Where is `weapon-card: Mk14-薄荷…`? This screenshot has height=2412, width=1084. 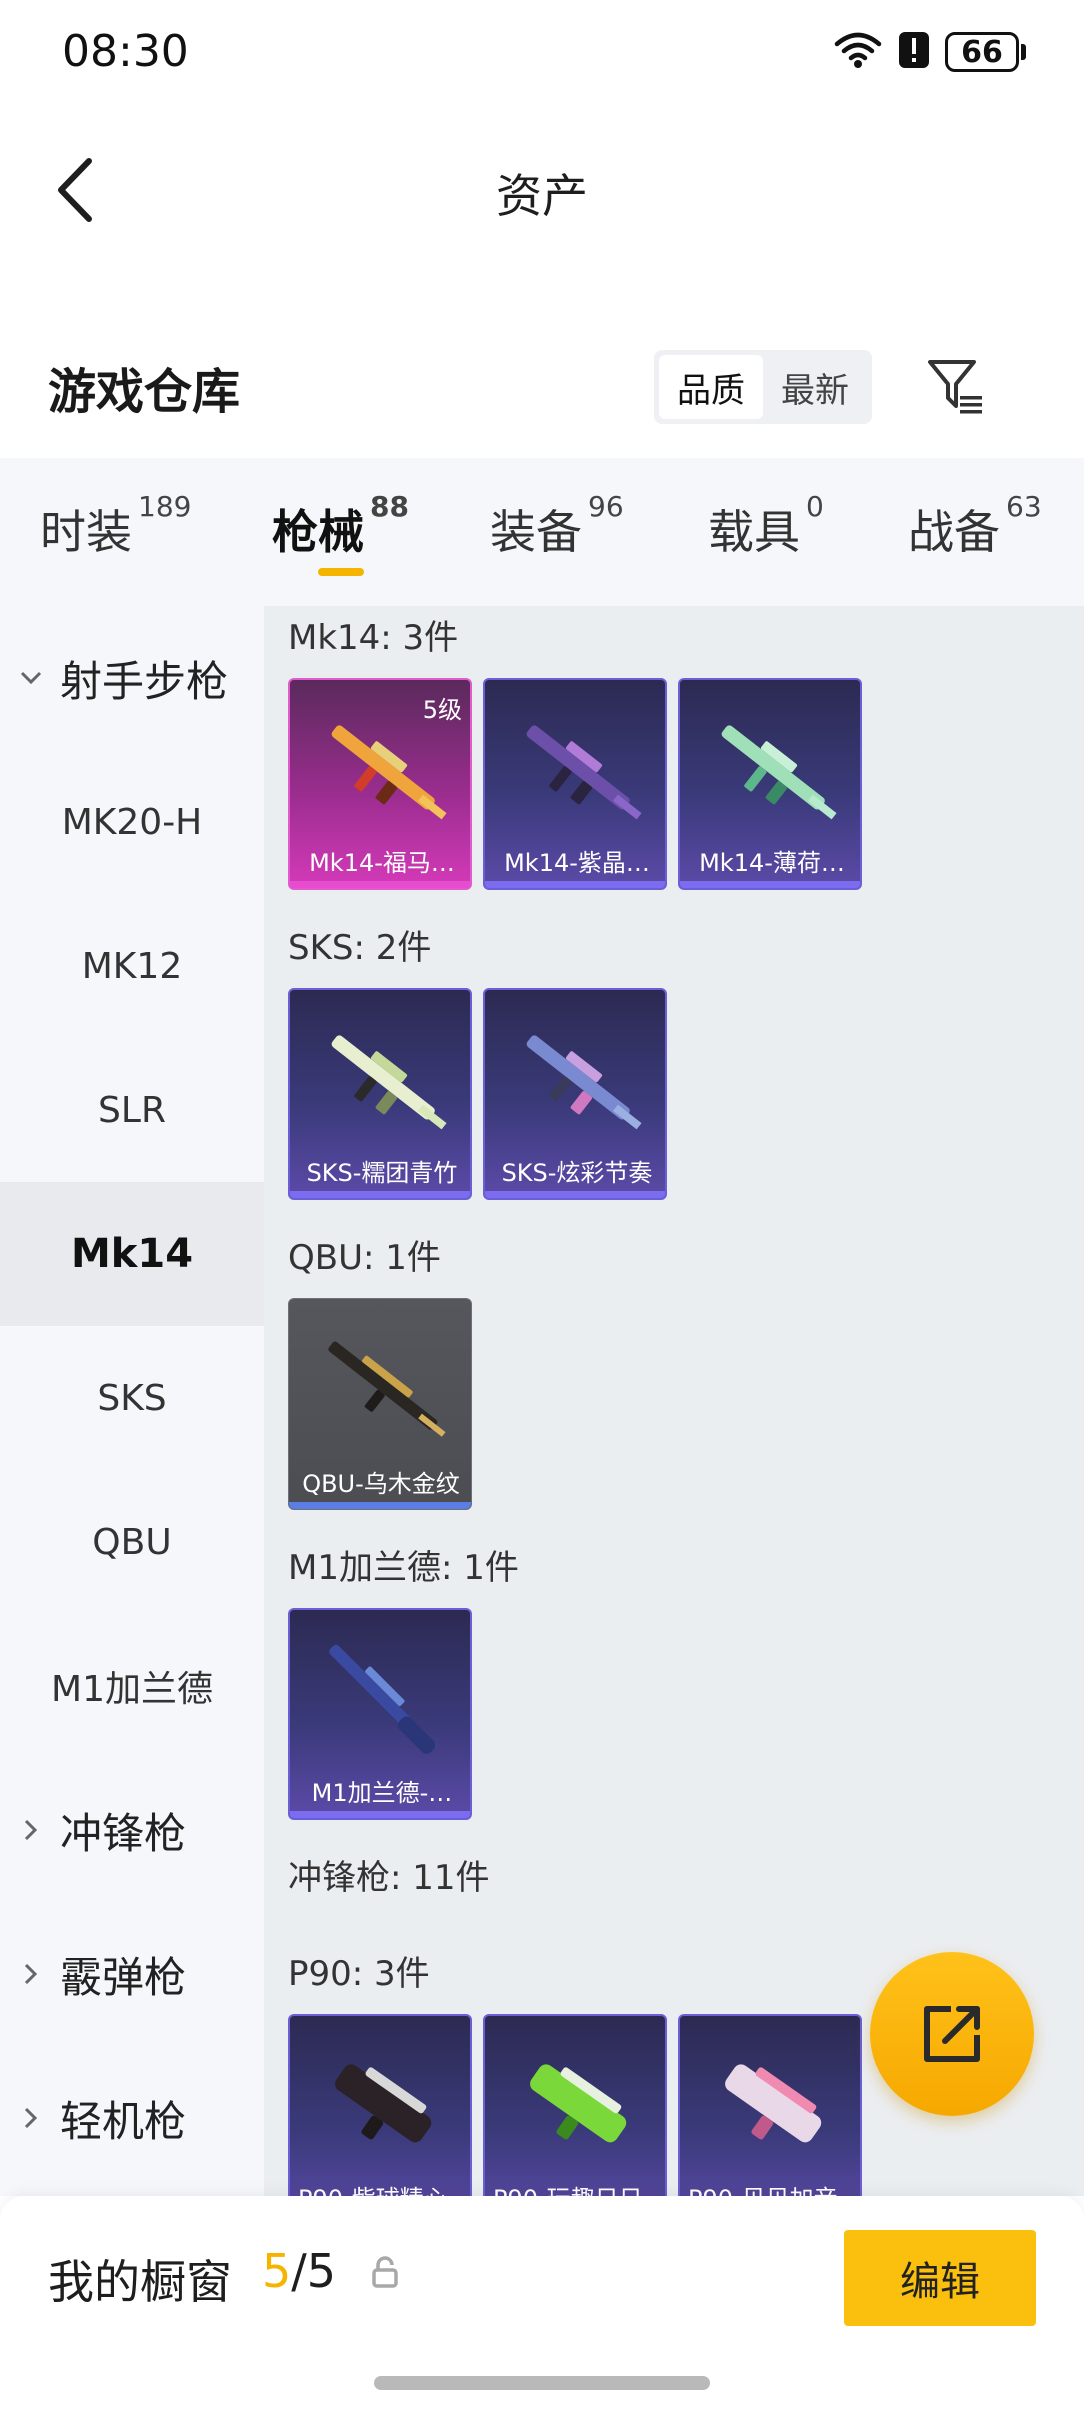
weapon-card: Mk14-薄荷… is located at coordinates (770, 784).